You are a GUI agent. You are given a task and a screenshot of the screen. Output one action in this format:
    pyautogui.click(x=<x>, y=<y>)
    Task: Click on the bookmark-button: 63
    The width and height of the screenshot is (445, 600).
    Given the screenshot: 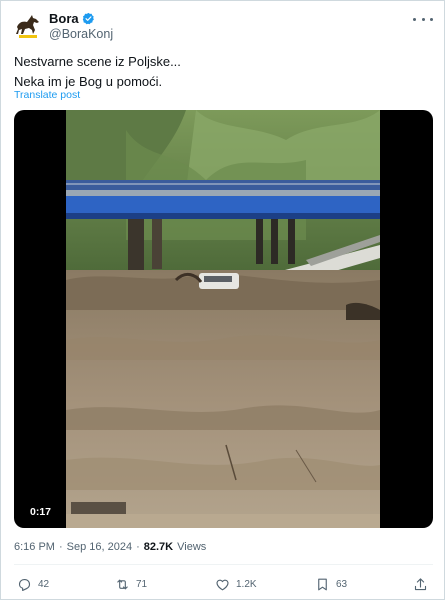 What is the action you would take?
    pyautogui.click(x=331, y=584)
    